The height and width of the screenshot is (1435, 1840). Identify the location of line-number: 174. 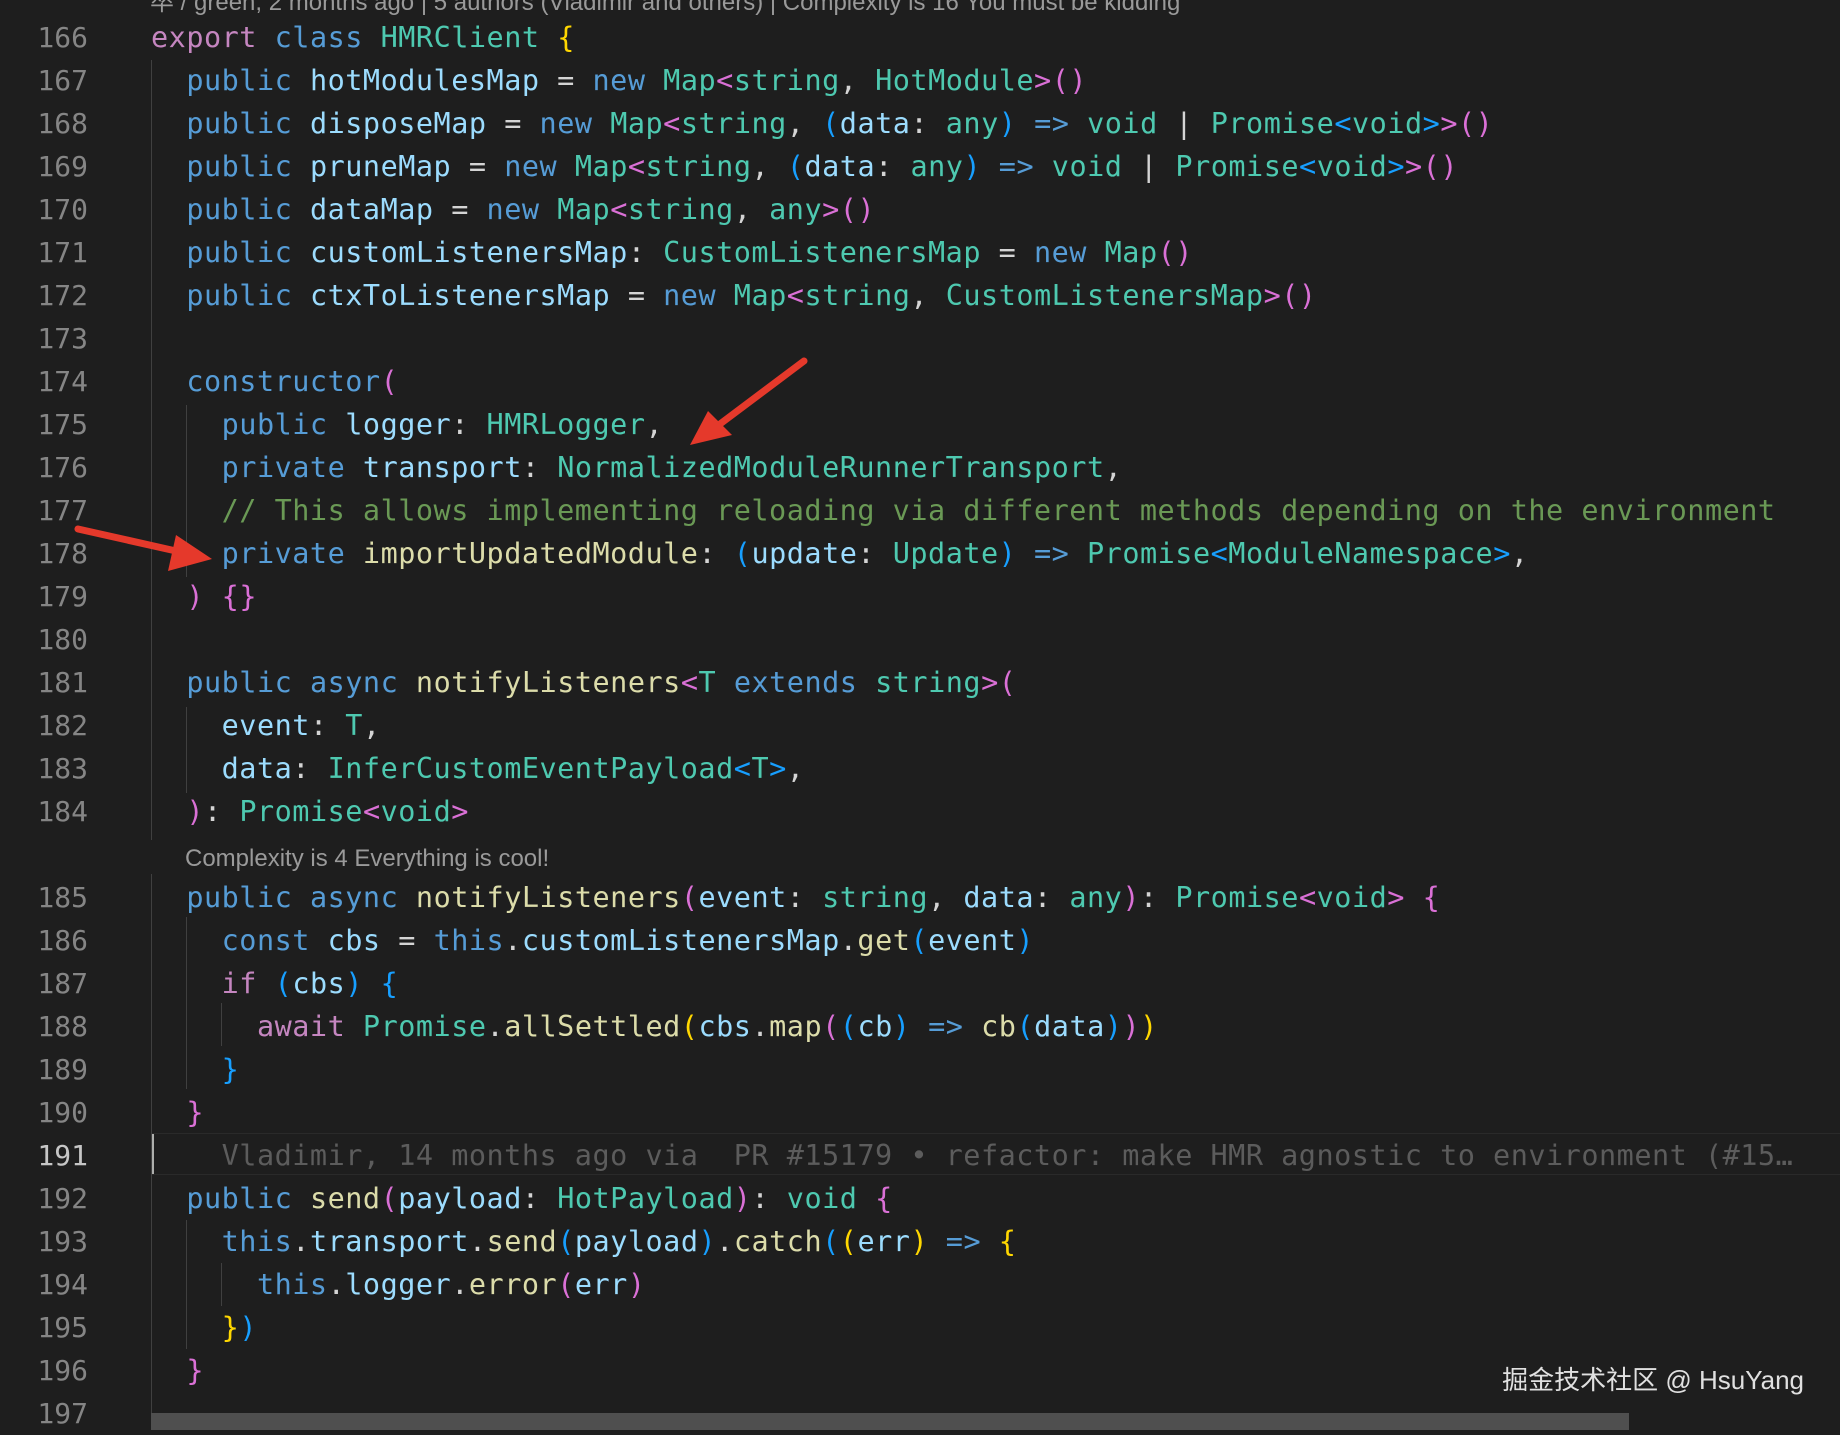
(44, 381).